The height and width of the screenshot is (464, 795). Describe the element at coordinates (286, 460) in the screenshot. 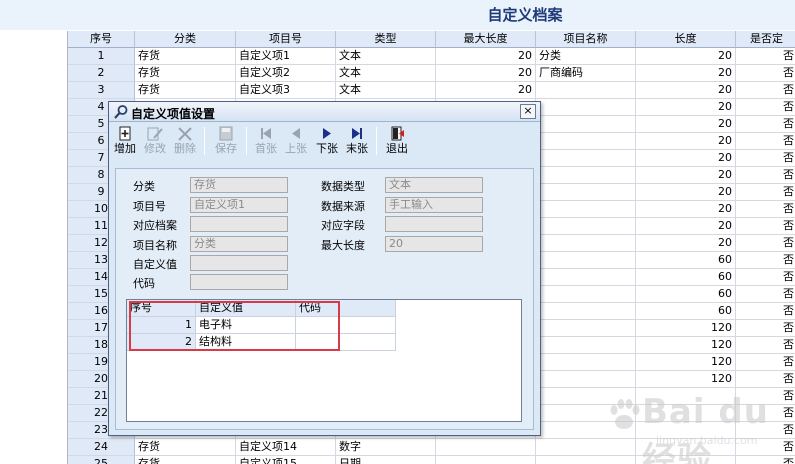

I see `cell-item-no: 自定义项15` at that location.